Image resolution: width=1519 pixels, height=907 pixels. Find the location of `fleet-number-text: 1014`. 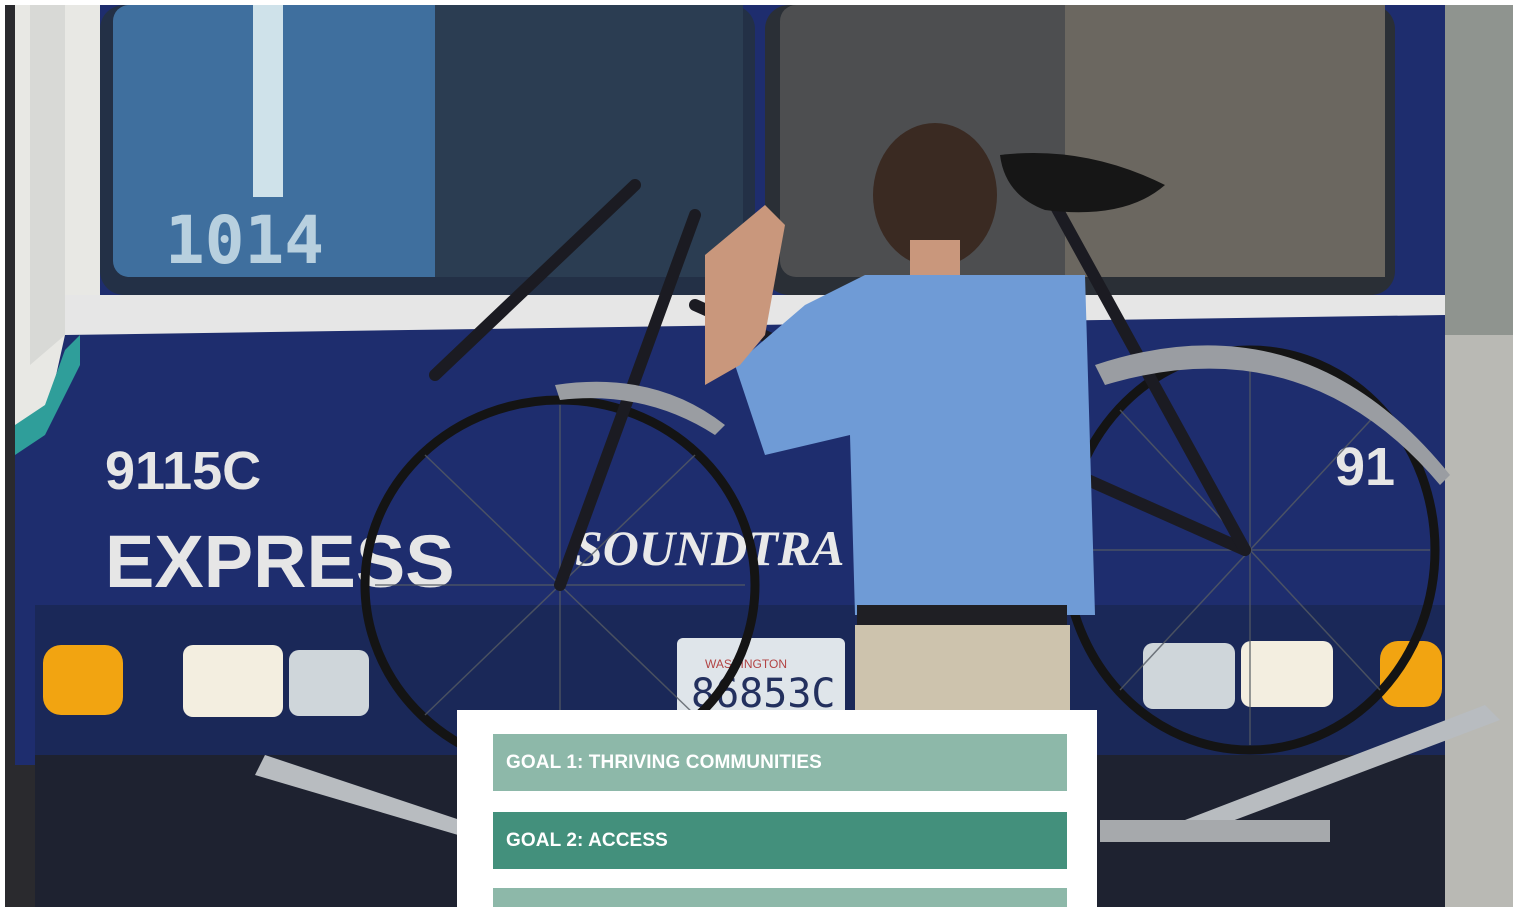

fleet-number-text: 1014 is located at coordinates (244, 240).